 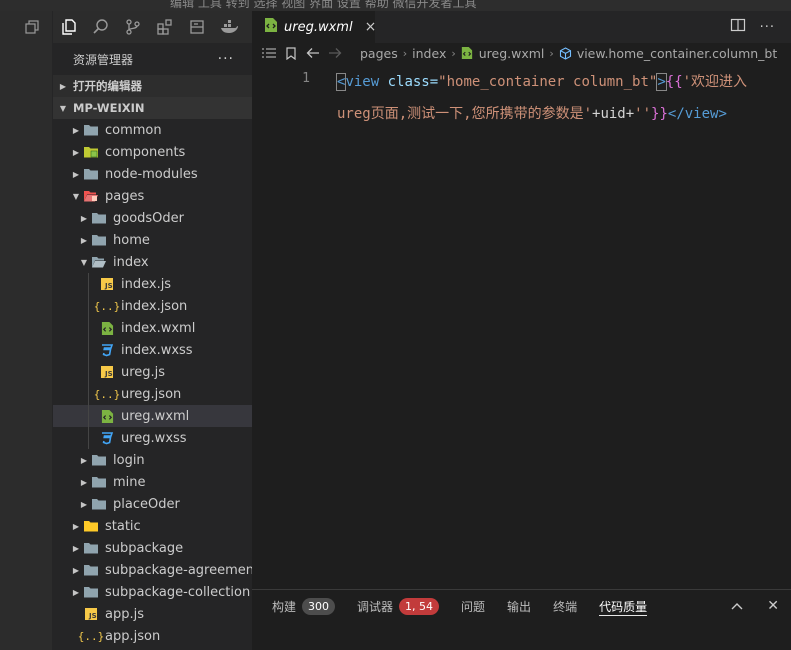 I want to click on docker-whale-icon, so click(x=229, y=27).